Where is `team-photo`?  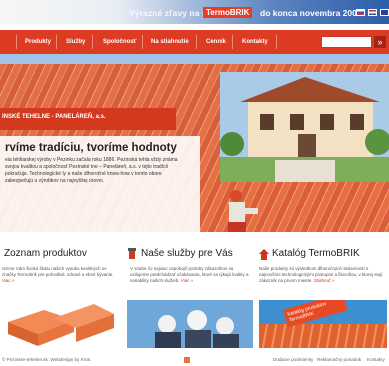 team-photo is located at coordinates (190, 324).